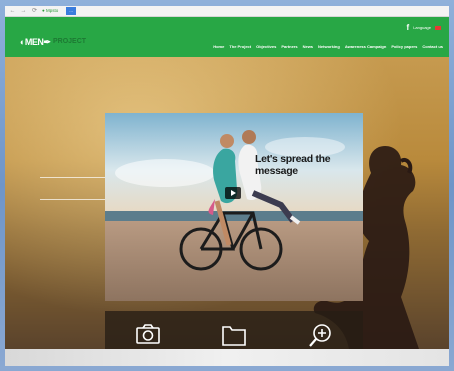 This screenshot has width=454, height=371. What do you see at coordinates (218, 46) in the screenshot?
I see `nav-home: Home` at bounding box center [218, 46].